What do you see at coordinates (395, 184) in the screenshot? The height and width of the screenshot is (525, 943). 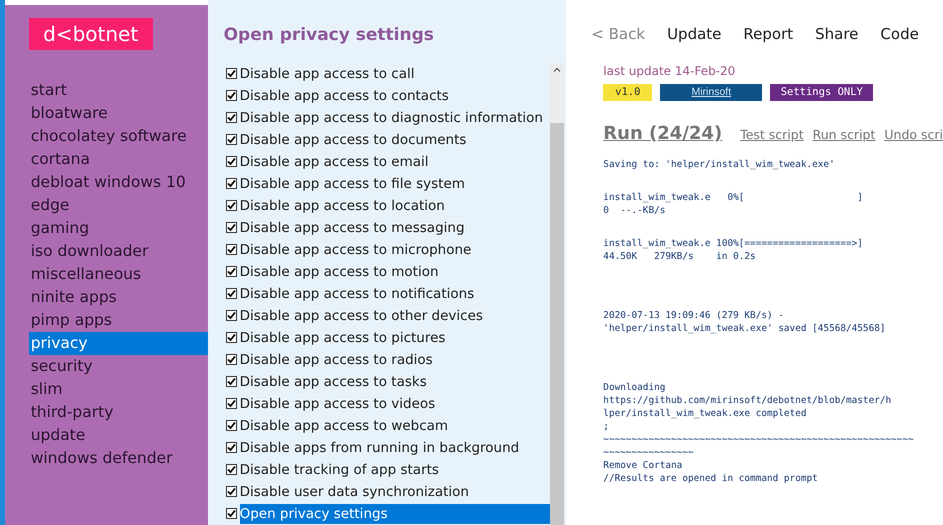 I see `setting-item: Disable app access to file system` at bounding box center [395, 184].